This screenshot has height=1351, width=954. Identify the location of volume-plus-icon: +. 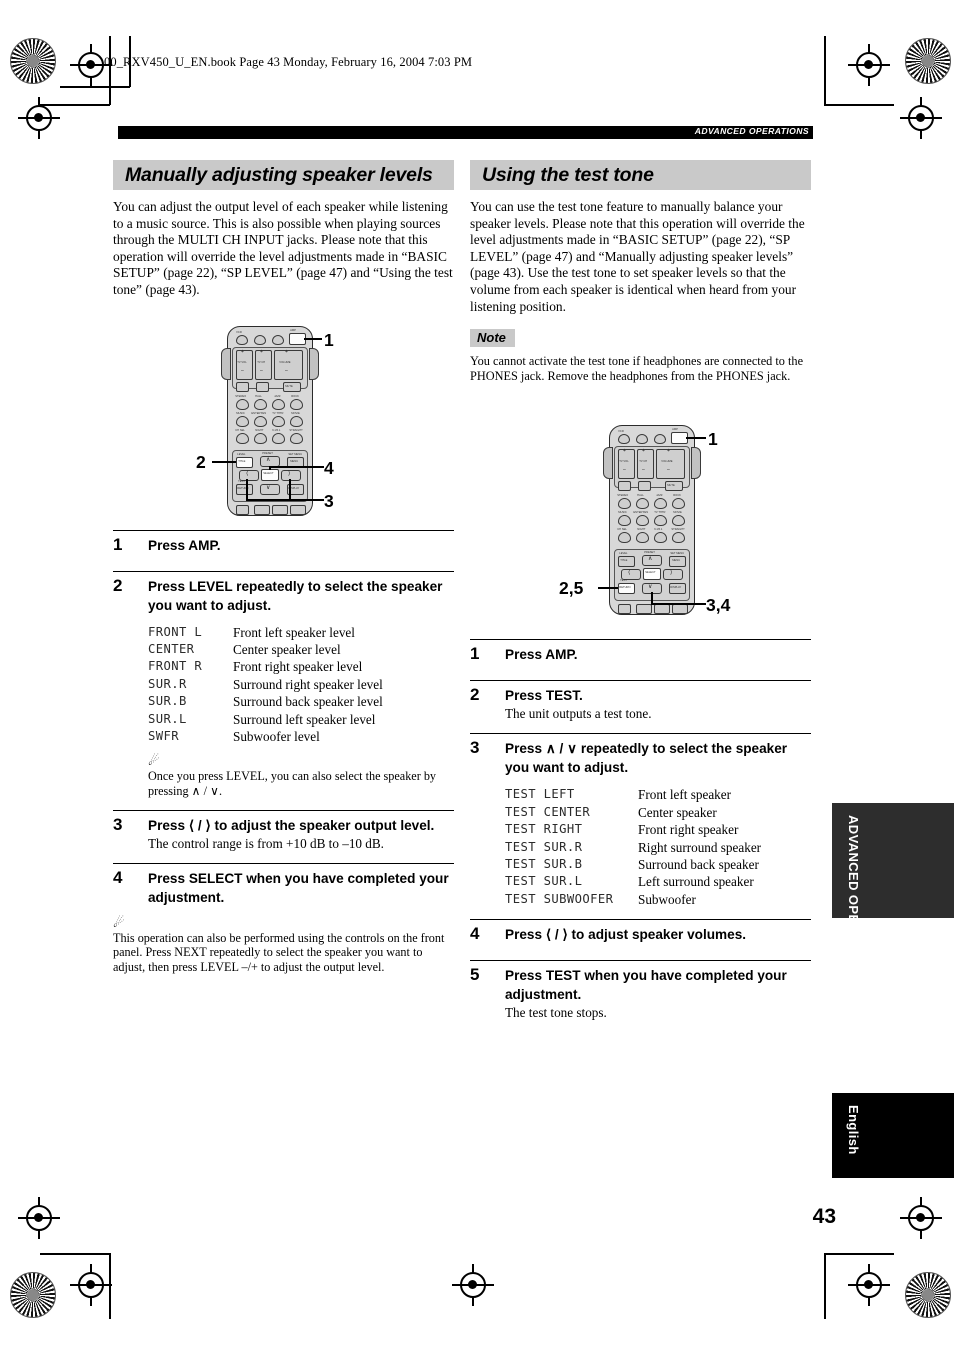
(668, 451).